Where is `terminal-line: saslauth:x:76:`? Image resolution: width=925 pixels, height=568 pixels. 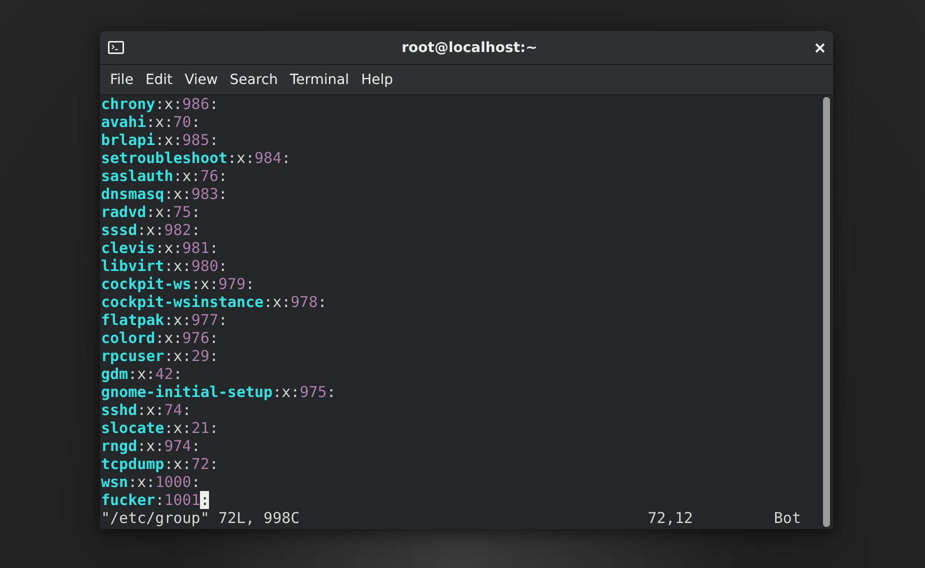
terminal-line: saslauth:x:76: is located at coordinates (164, 176).